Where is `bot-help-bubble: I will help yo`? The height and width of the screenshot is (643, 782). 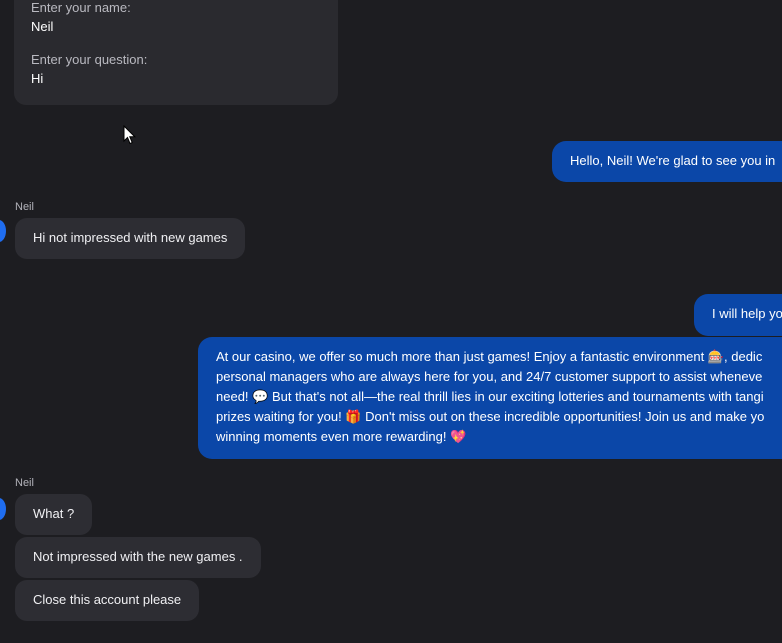
bot-help-bubble: I will help yo is located at coordinates (738, 315).